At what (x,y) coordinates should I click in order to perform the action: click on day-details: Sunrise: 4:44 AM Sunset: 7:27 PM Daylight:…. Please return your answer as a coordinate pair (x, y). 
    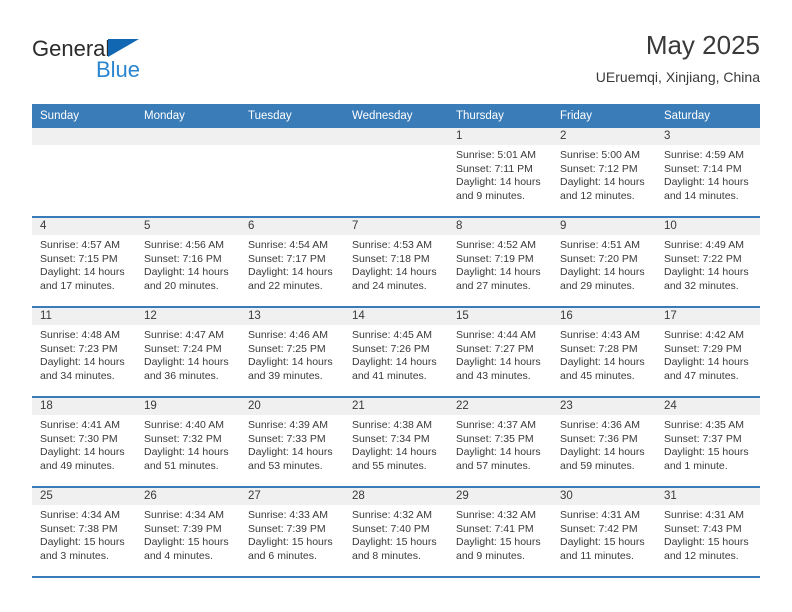
    Looking at the image, I should click on (500, 354).